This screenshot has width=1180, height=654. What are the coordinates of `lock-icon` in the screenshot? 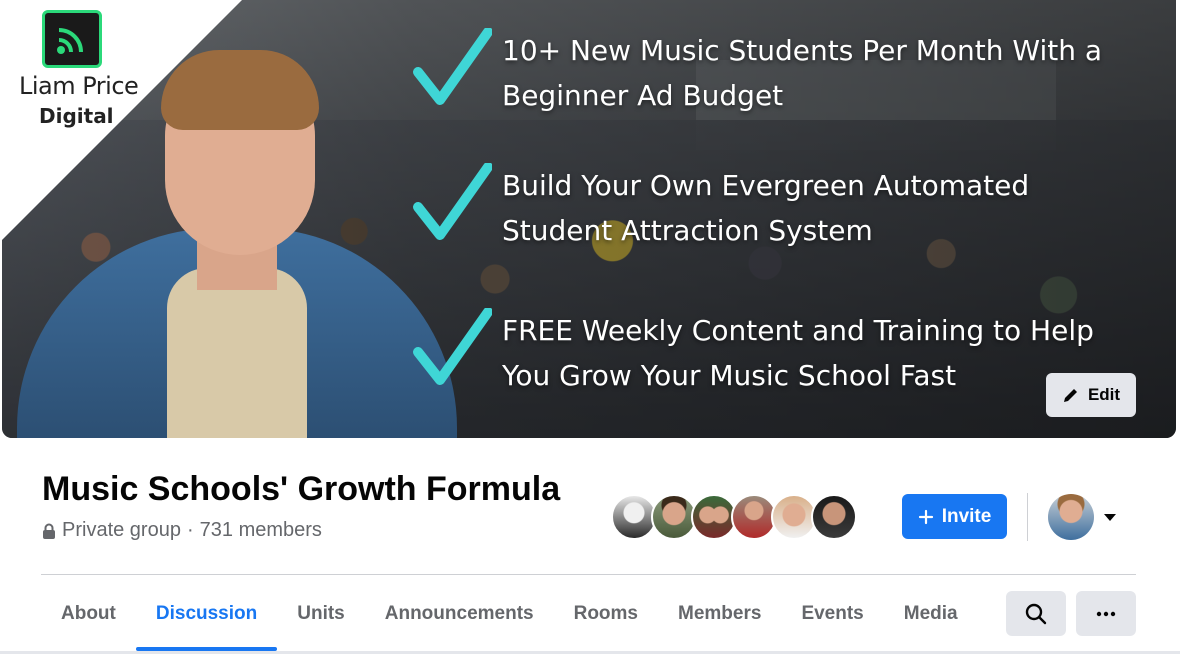 It's located at (49, 531).